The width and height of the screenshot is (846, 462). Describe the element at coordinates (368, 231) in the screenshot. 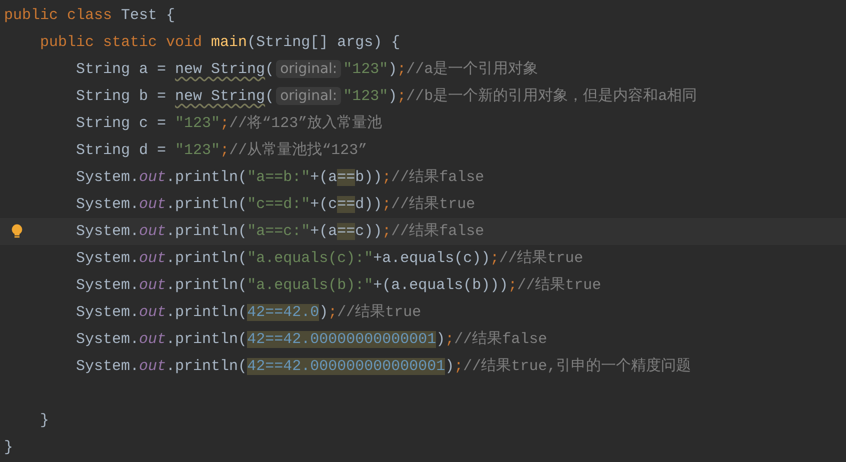

I see `code-text: c))` at that location.